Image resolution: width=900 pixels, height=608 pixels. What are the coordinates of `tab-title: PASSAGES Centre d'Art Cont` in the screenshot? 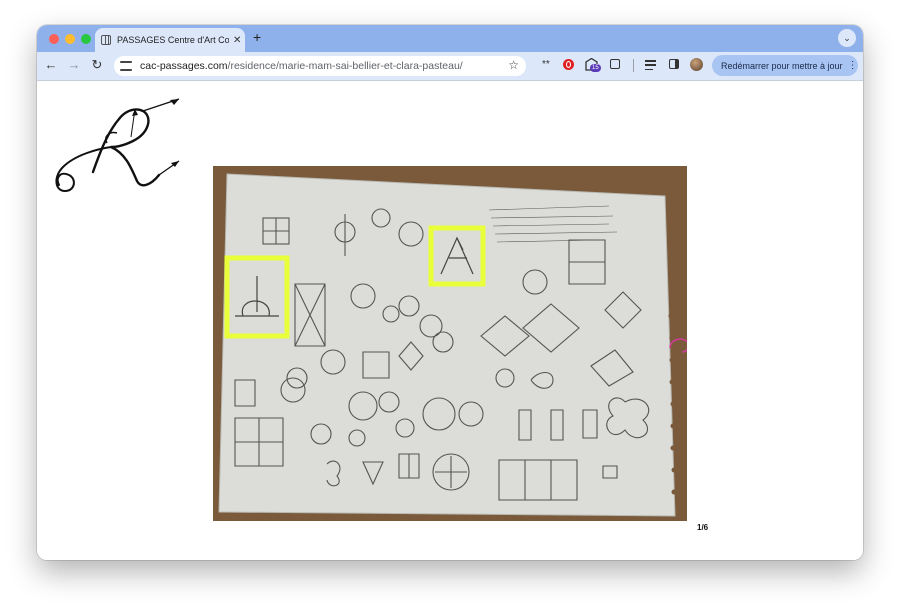 It's located at (173, 40).